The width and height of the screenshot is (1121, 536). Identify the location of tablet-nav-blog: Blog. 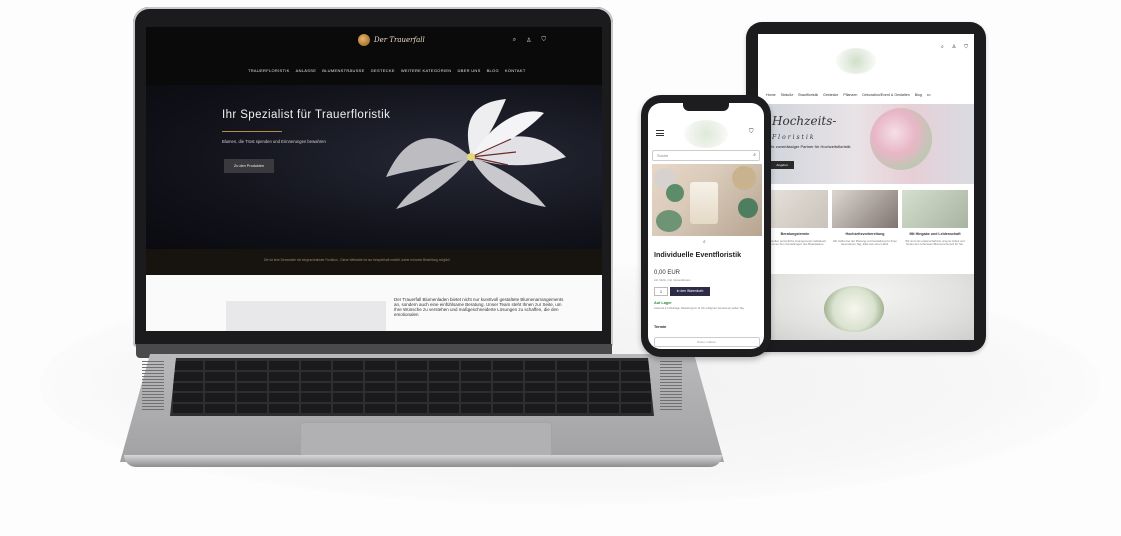
(918, 95).